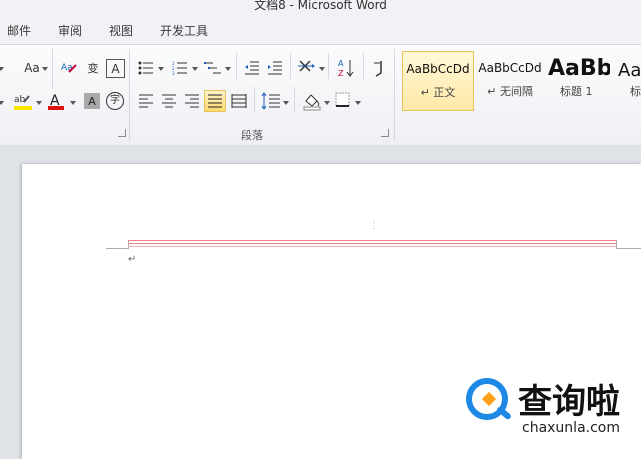 Image resolution: width=641 pixels, height=459 pixels. What do you see at coordinates (438, 92) in the screenshot?
I see `style-name: ↵ 正文` at bounding box center [438, 92].